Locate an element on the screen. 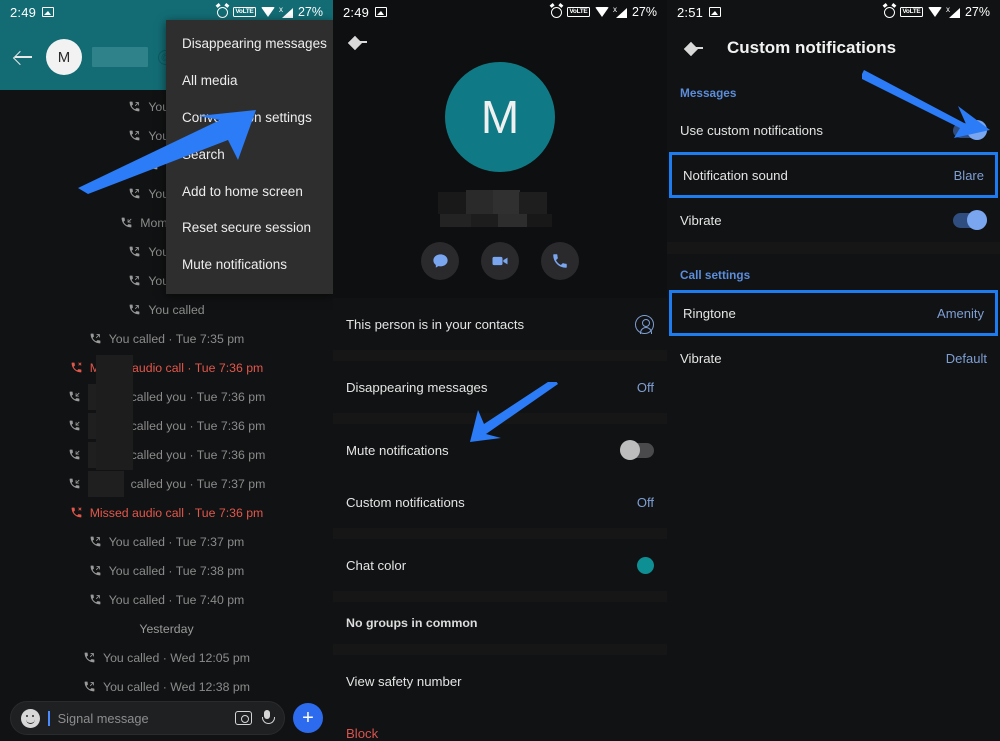  message-button is located at coordinates (440, 261).